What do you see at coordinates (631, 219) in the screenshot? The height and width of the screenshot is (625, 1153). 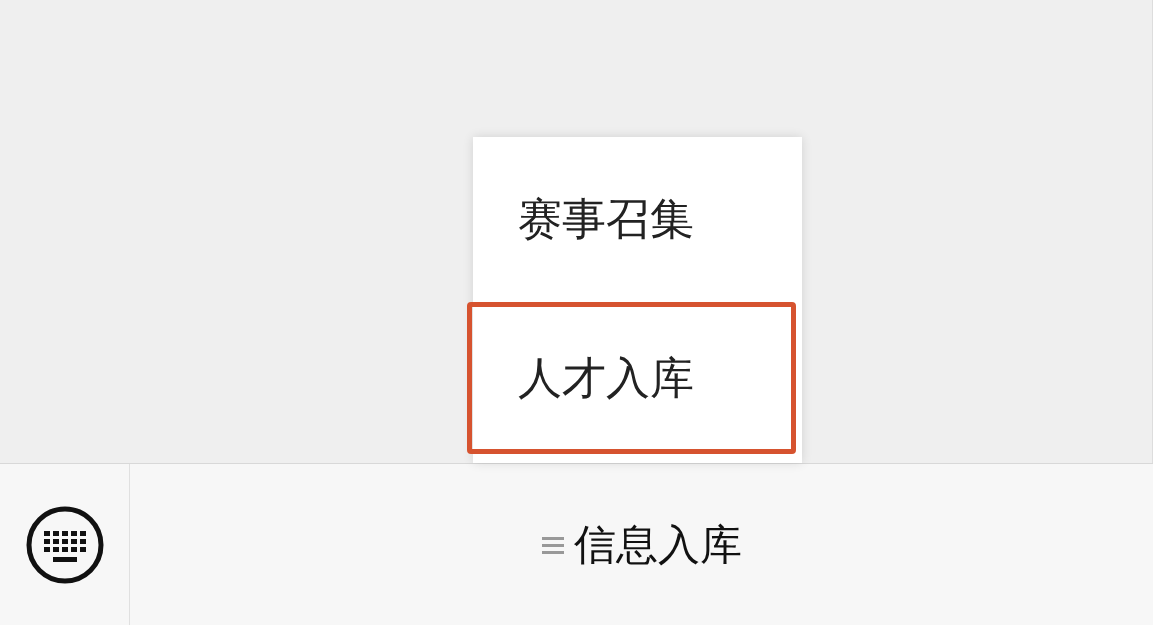 I see `menu-item: 赛事召集` at bounding box center [631, 219].